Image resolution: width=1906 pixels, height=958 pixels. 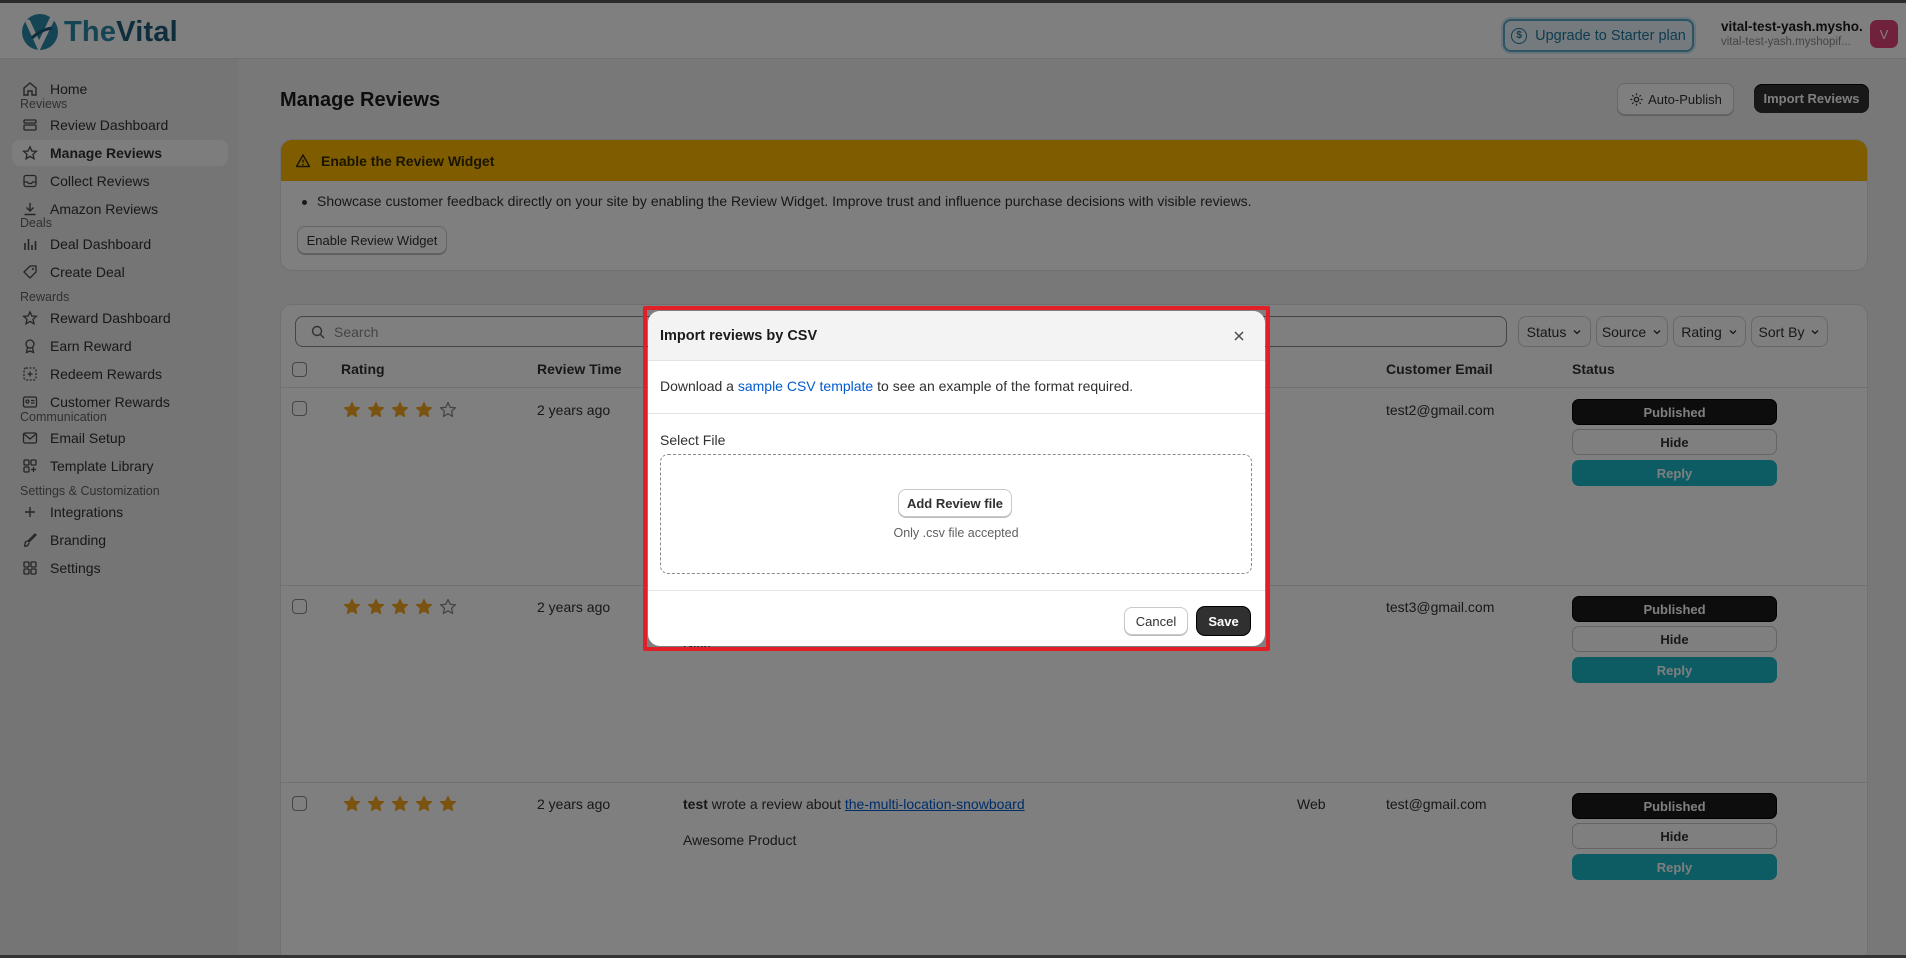 I want to click on close-button, so click(x=1239, y=336).